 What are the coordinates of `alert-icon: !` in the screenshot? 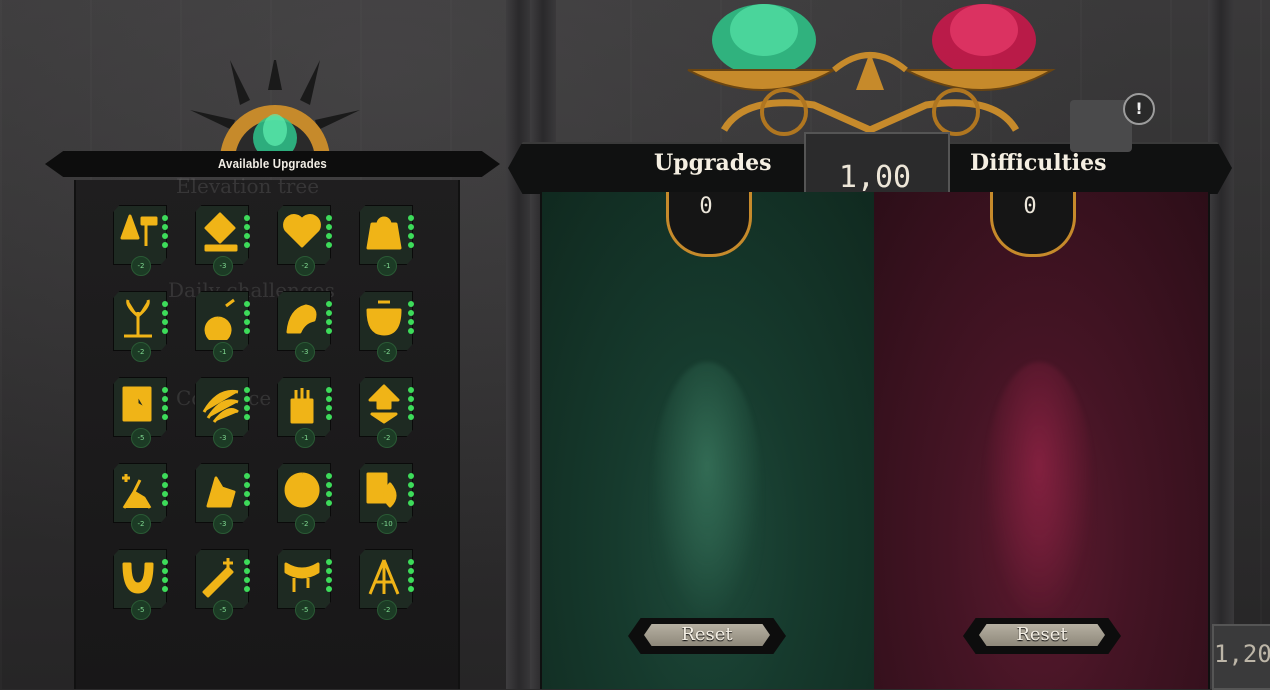 It's located at (1139, 109).